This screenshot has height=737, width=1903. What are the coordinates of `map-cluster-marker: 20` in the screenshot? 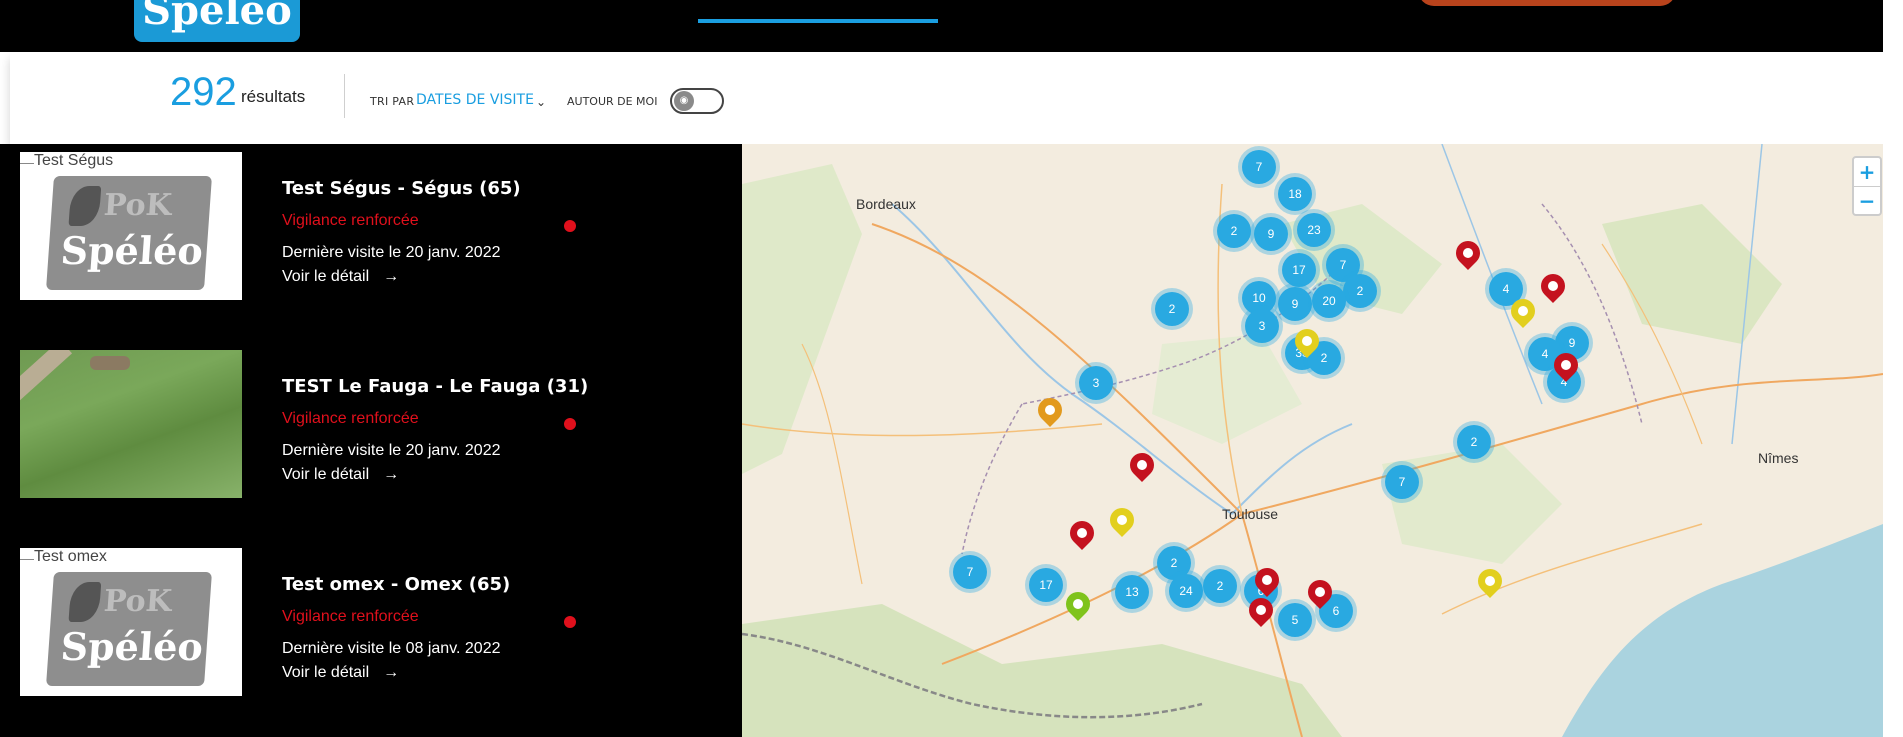 It's located at (1329, 301).